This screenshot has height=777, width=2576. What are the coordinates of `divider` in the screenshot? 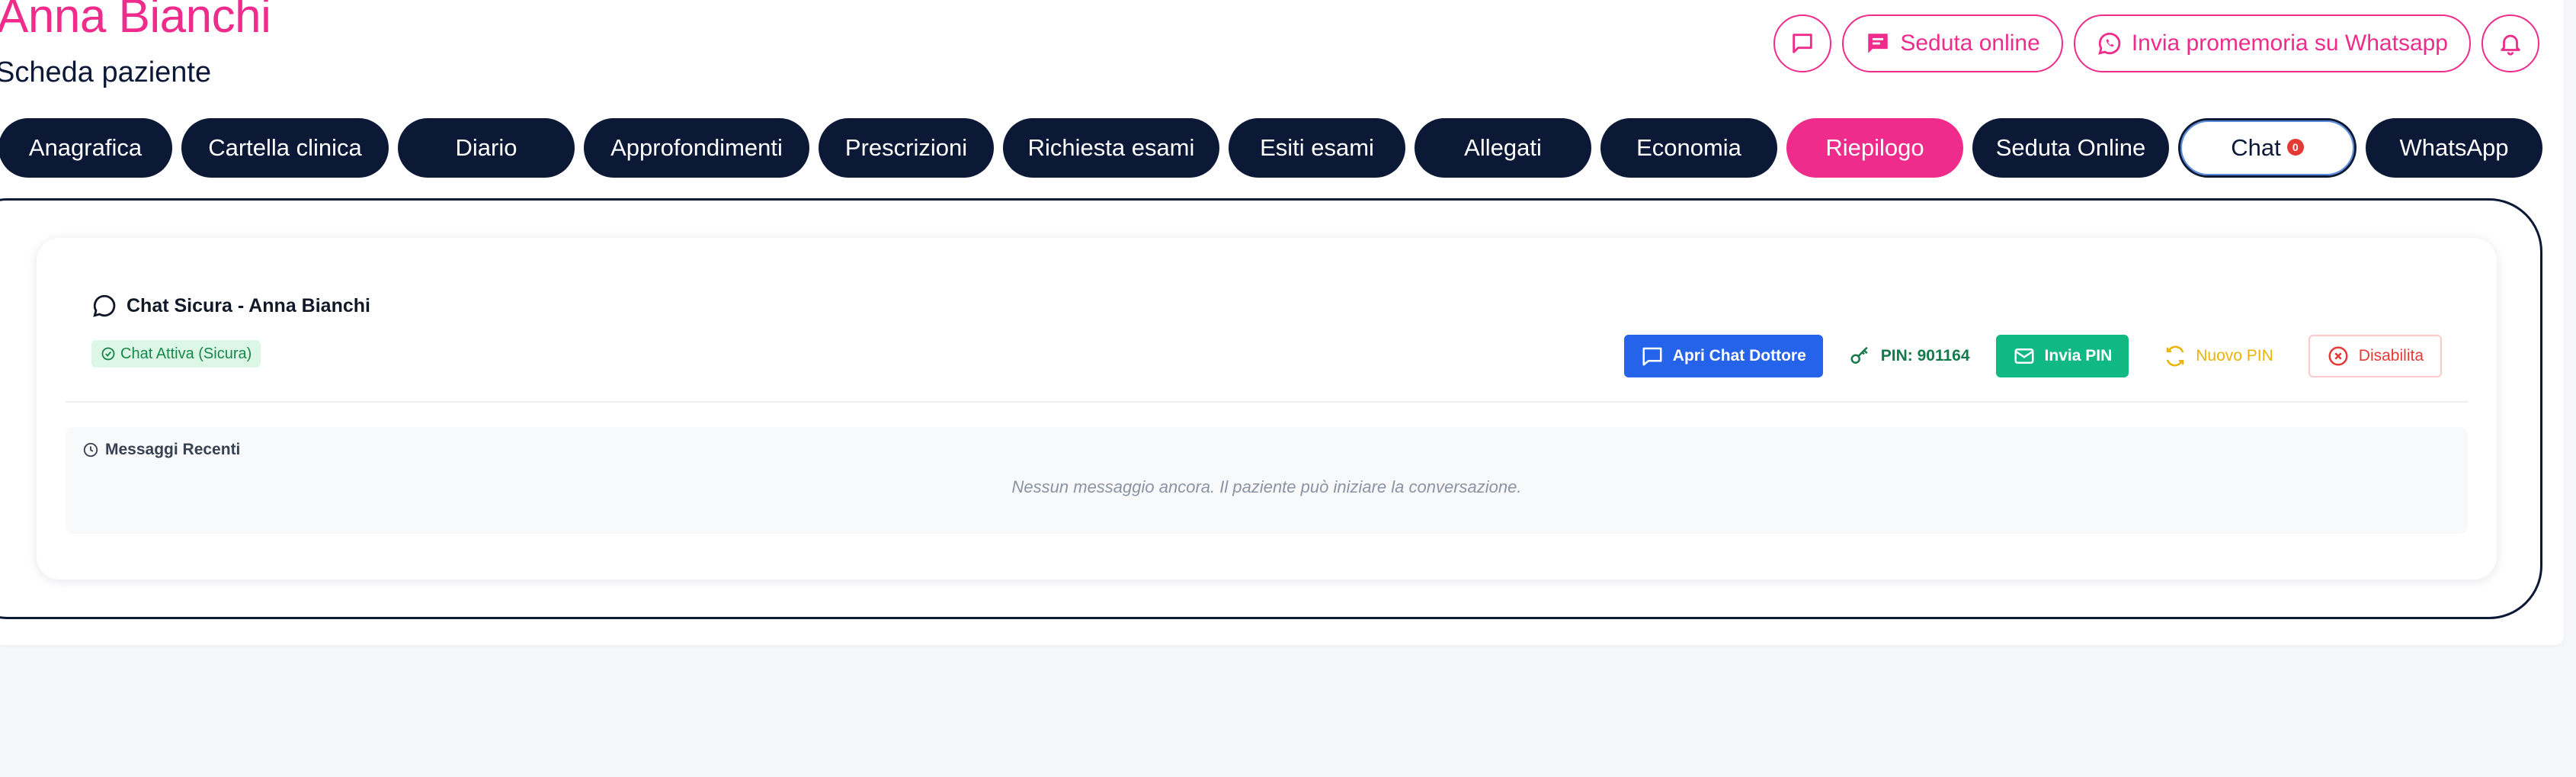 It's located at (1267, 402).